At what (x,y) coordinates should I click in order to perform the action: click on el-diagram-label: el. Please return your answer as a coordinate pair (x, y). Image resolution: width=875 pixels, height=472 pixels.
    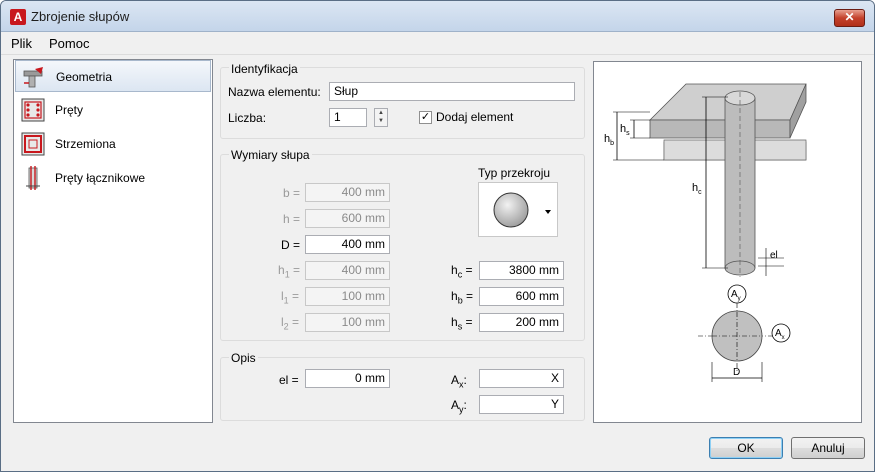
    Looking at the image, I should click on (774, 255).